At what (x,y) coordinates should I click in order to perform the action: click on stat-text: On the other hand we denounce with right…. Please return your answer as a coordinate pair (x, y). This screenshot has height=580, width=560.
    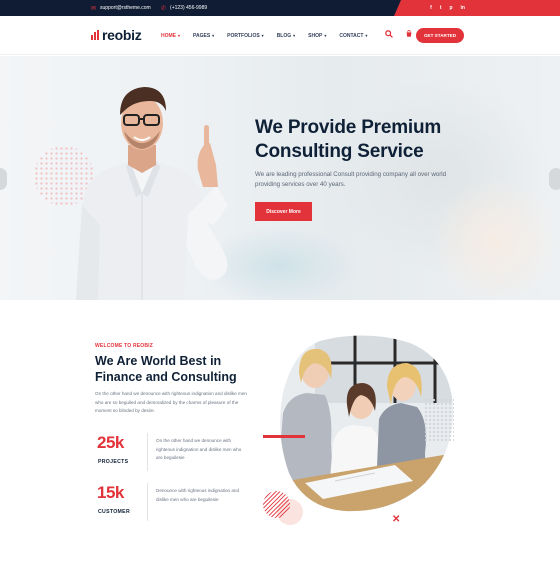
    Looking at the image, I should click on (199, 449).